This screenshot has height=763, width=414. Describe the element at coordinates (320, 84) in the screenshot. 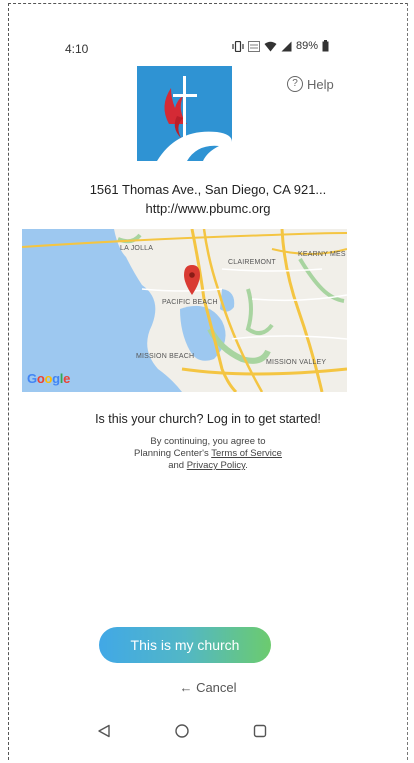

I see `help-label: Help` at that location.